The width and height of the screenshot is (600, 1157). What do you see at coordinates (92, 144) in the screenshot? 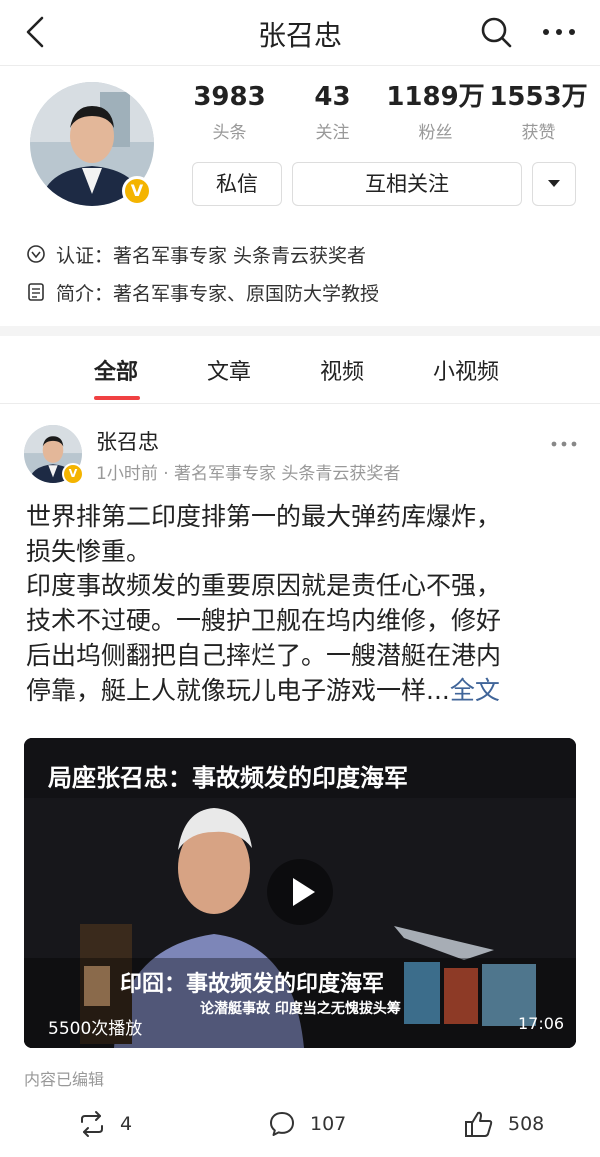
I see `profile-avatar: V` at bounding box center [92, 144].